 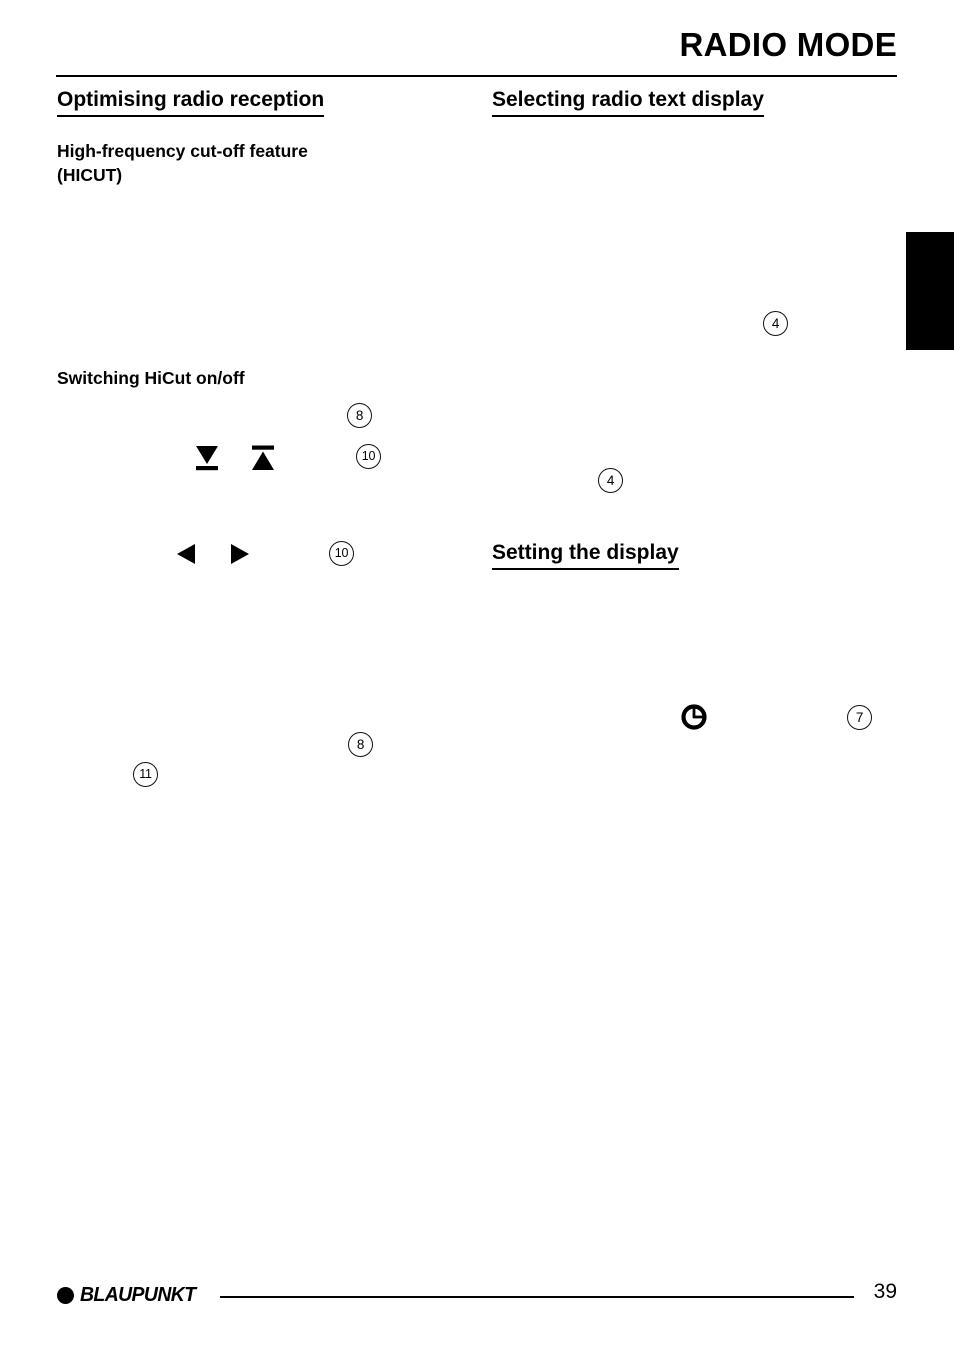 What do you see at coordinates (65, 1295) in the screenshot?
I see `blaupunkt-dot-icon` at bounding box center [65, 1295].